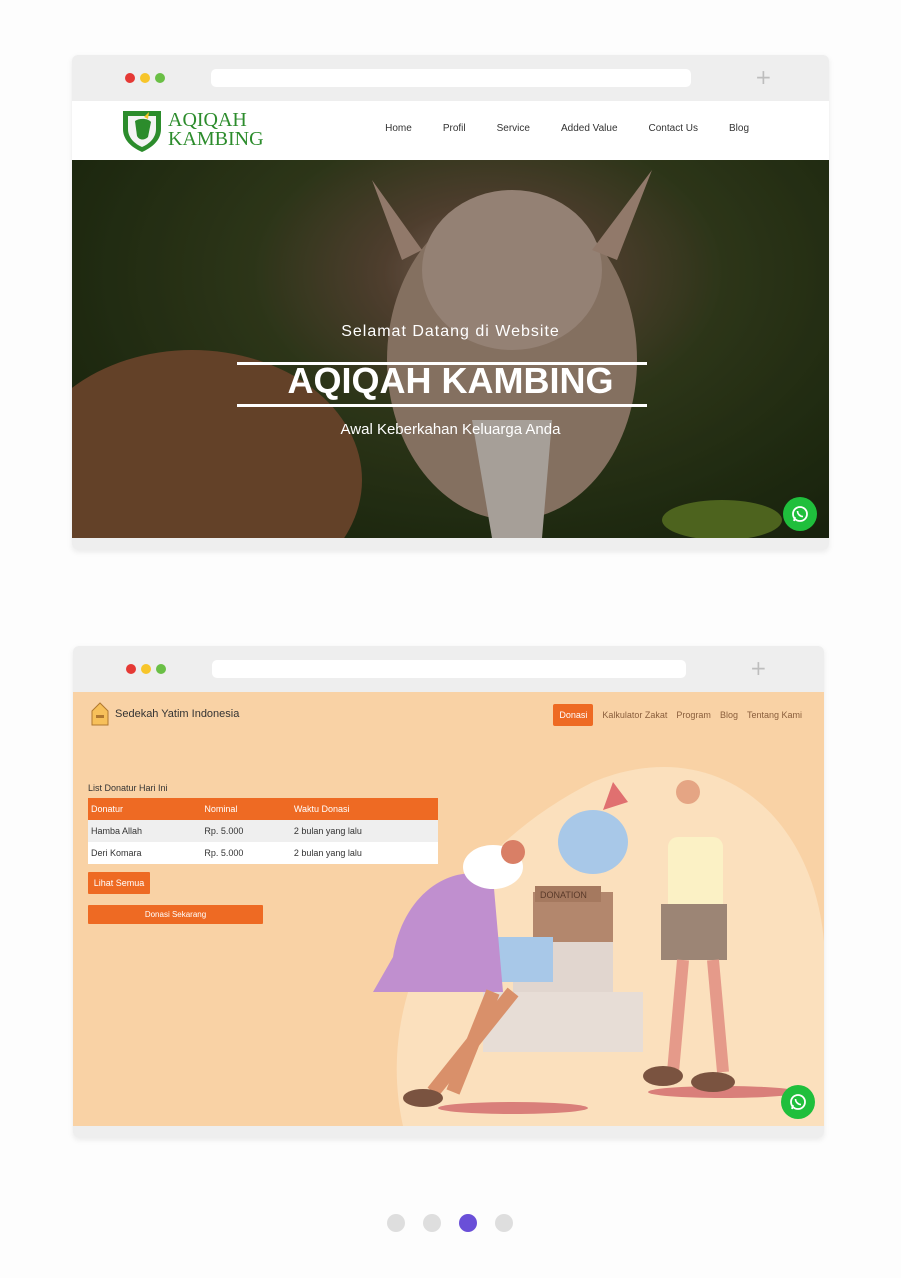 The height and width of the screenshot is (1278, 901). What do you see at coordinates (175, 914) in the screenshot?
I see `donate-now-button: Donasi Sekarang` at bounding box center [175, 914].